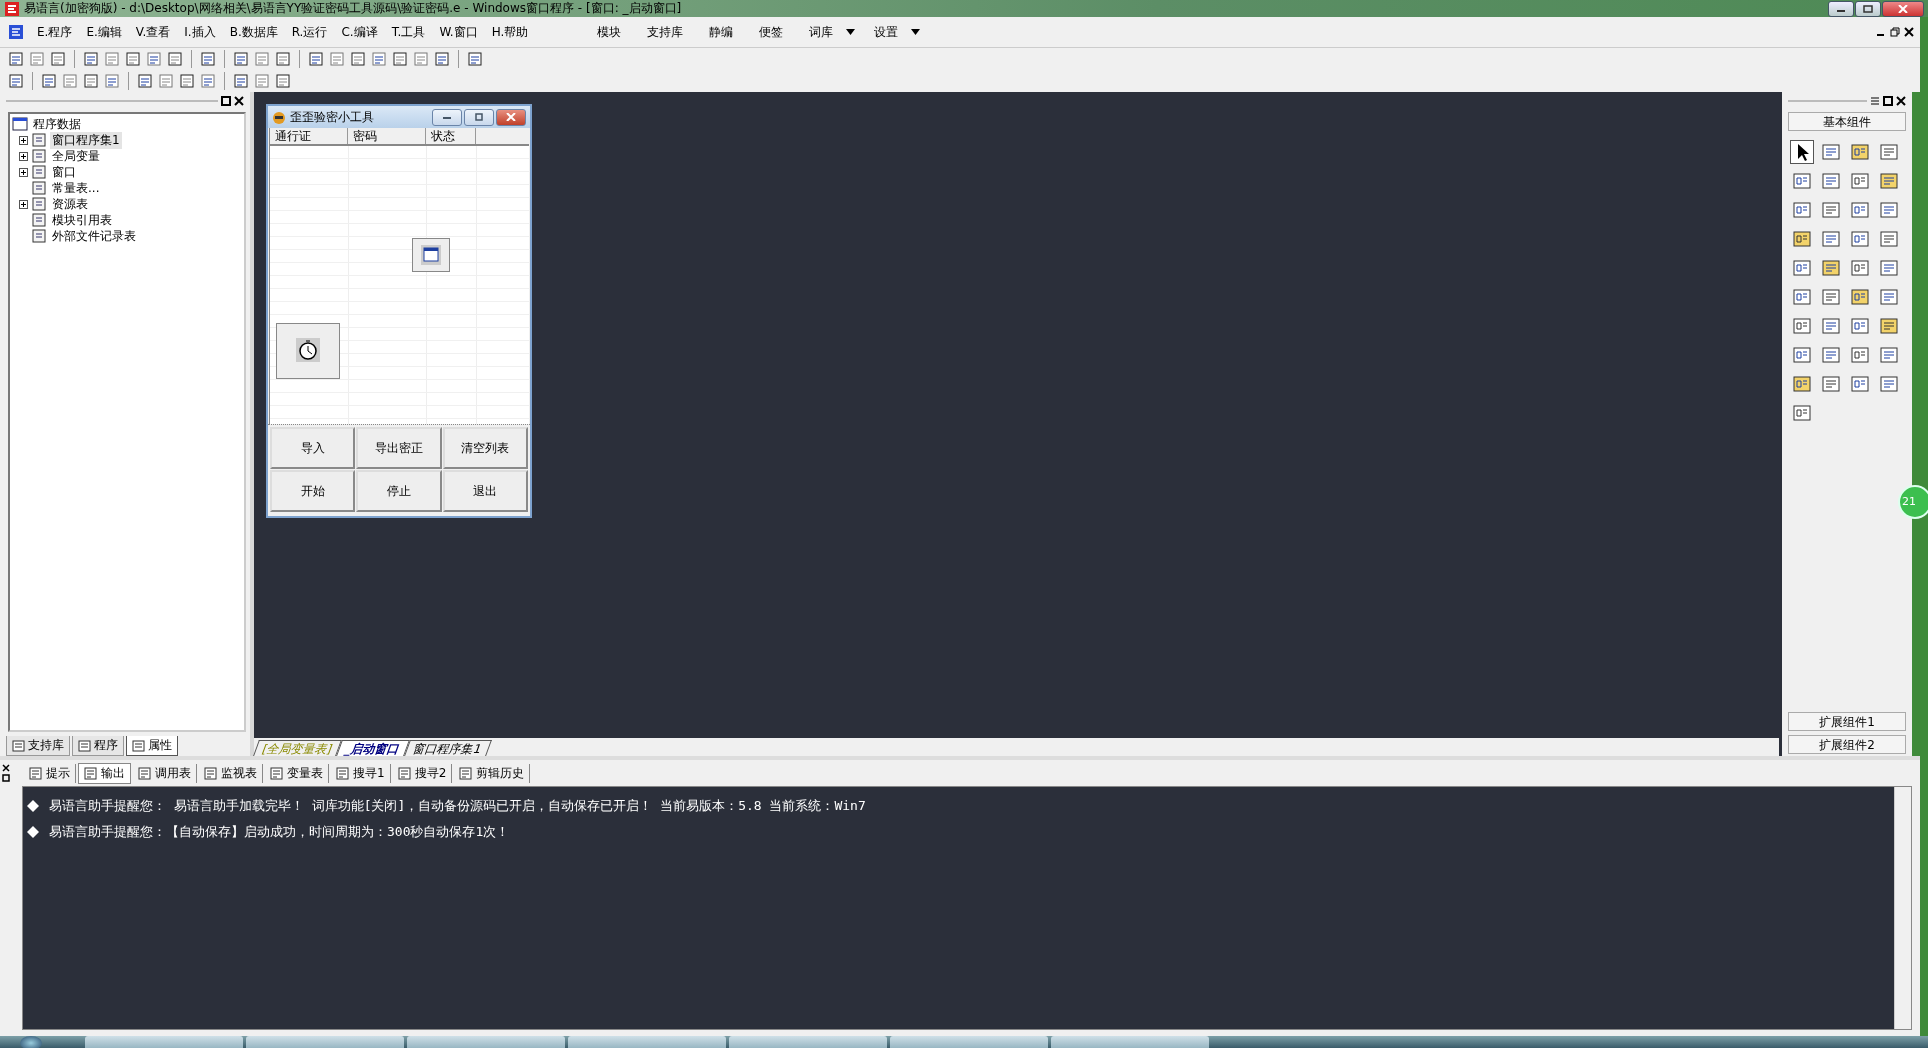  What do you see at coordinates (231, 773) in the screenshot?
I see `output-tab: 监视表` at bounding box center [231, 773].